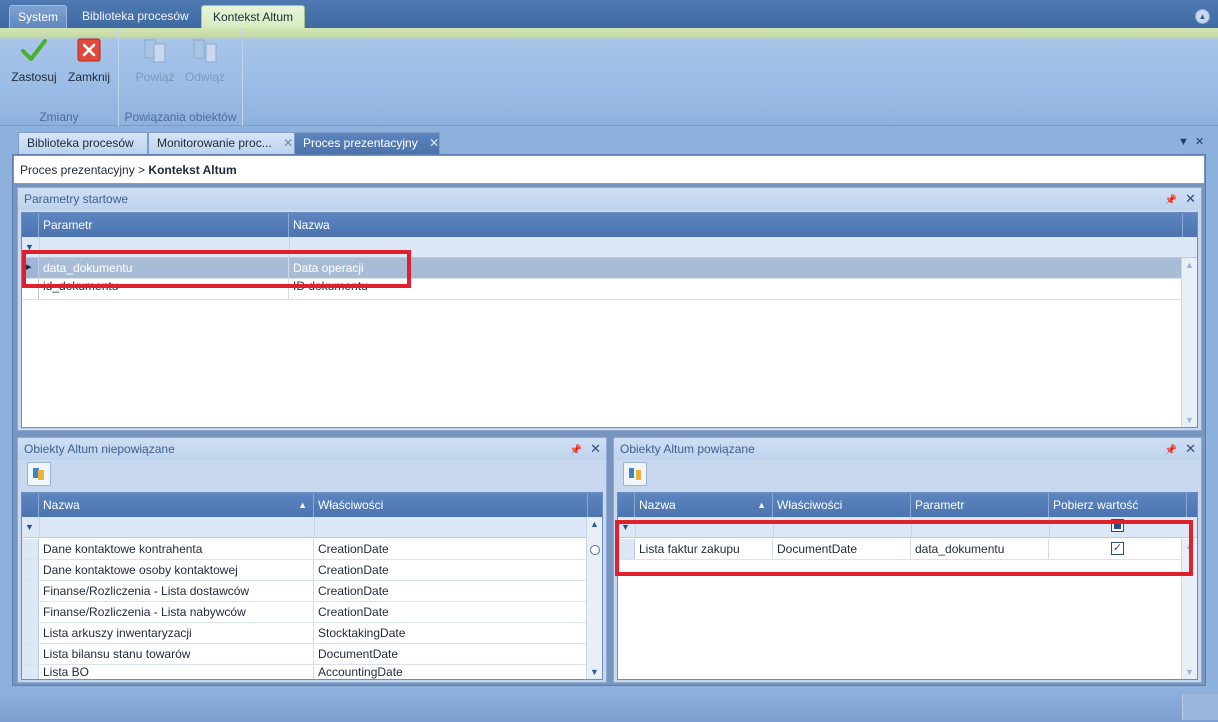 Image resolution: width=1218 pixels, height=722 pixels. I want to click on doc-tab-proces-prezentacyjny: Proces prezentacyjny ✕, so click(367, 143).